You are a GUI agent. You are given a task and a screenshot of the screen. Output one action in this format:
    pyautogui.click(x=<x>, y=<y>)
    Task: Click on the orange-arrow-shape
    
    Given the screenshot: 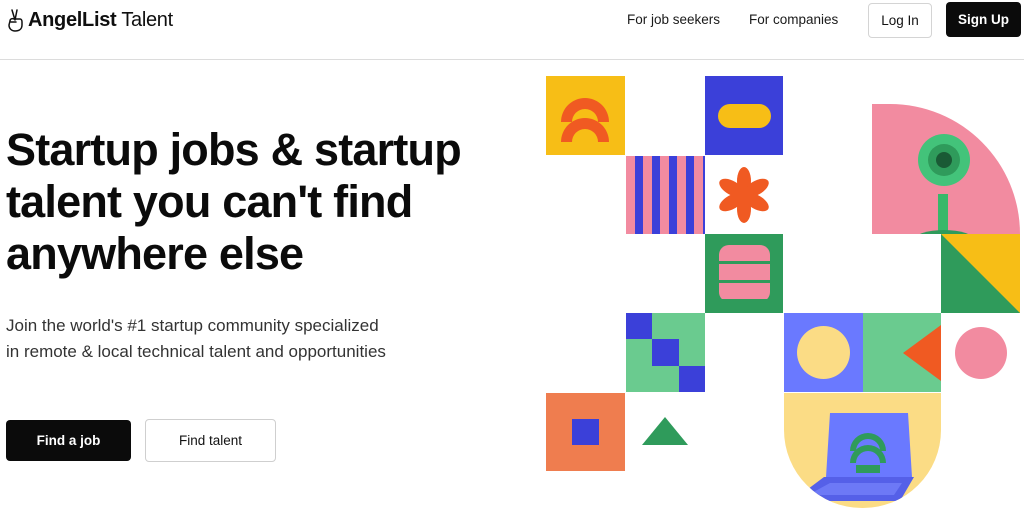 What is the action you would take?
    pyautogui.click(x=922, y=353)
    